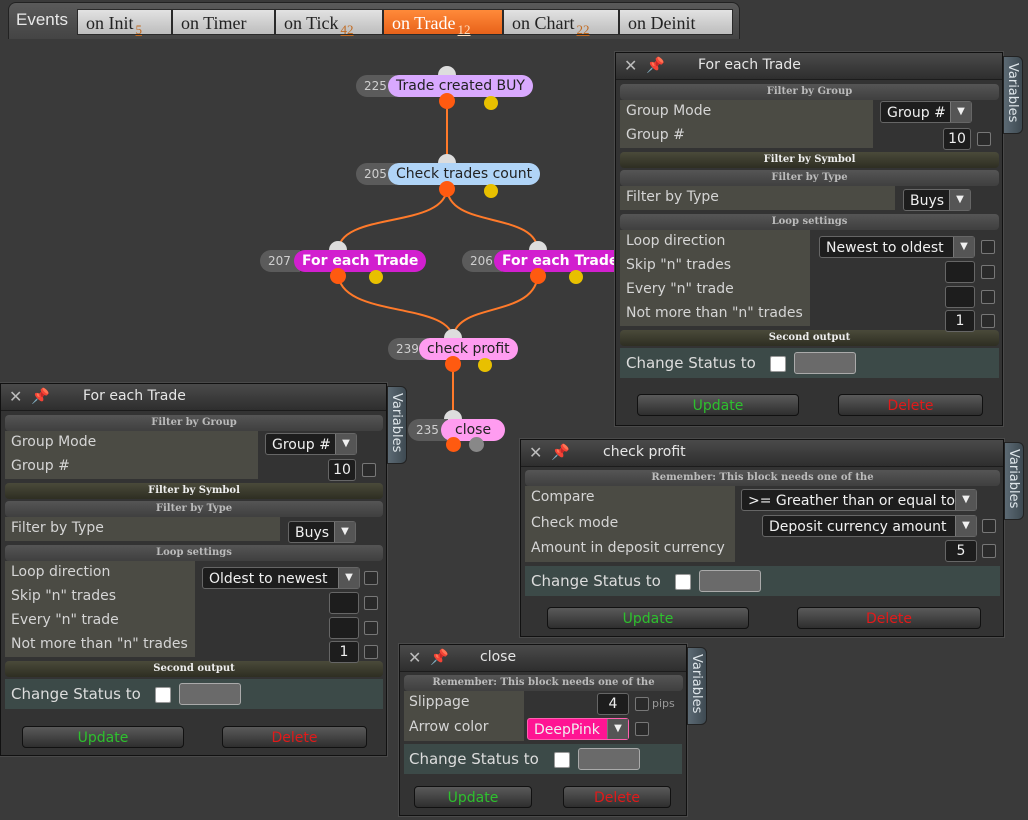 The image size is (1028, 820). Describe the element at coordinates (809, 338) in the screenshot. I see `section-second-output: Second output` at that location.